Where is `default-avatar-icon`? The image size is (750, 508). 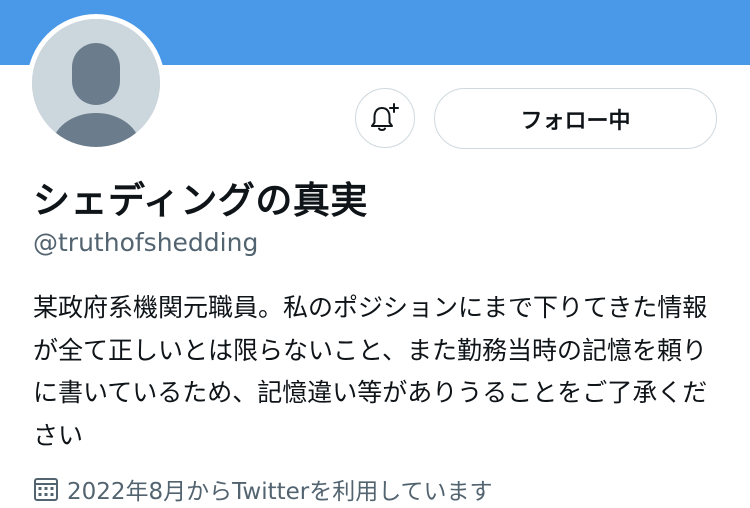 default-avatar-icon is located at coordinates (96, 83).